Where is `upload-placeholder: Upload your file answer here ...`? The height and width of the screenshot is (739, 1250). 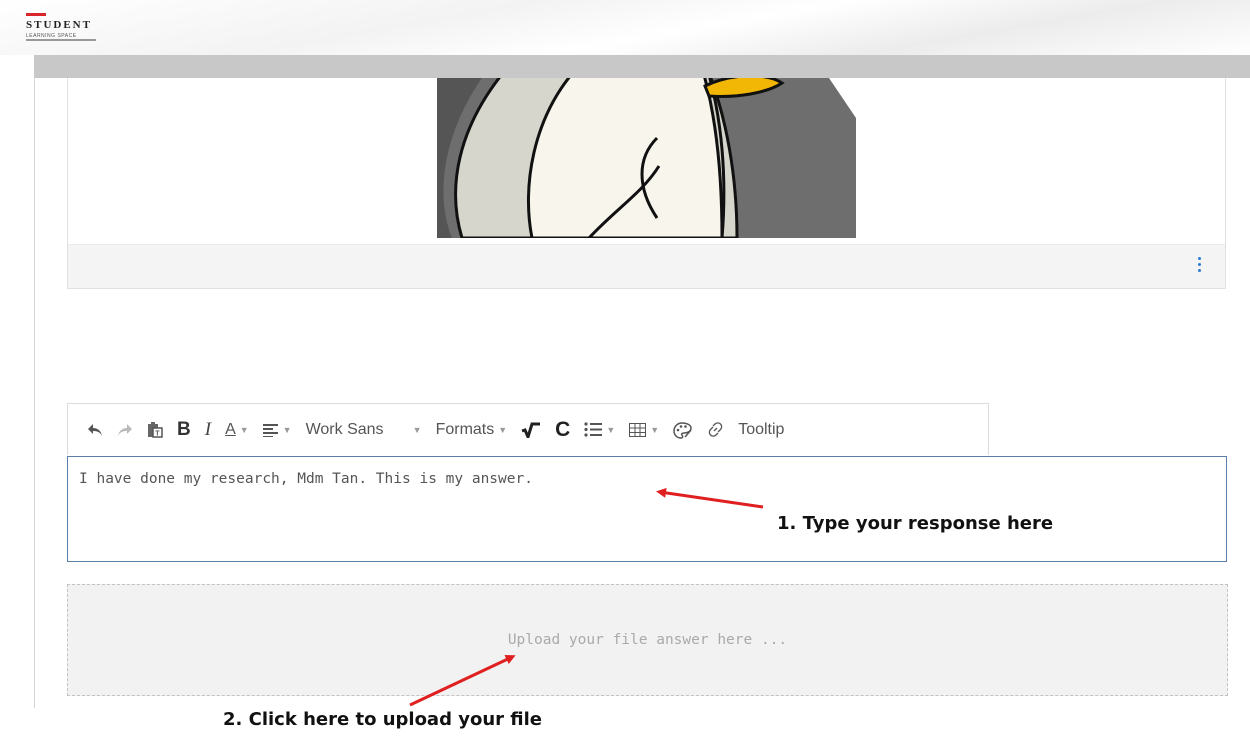
upload-placeholder: Upload your file answer here ... is located at coordinates (647, 640).